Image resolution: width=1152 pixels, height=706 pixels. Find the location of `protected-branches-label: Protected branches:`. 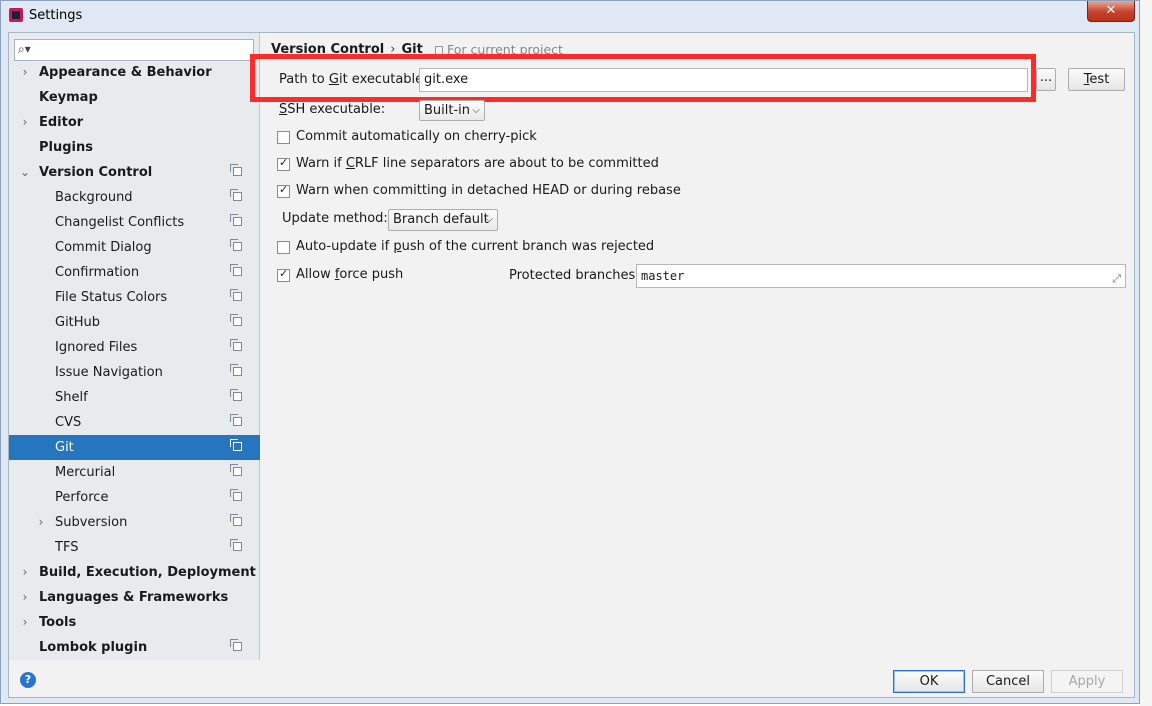

protected-branches-label: Protected branches: is located at coordinates (574, 275).